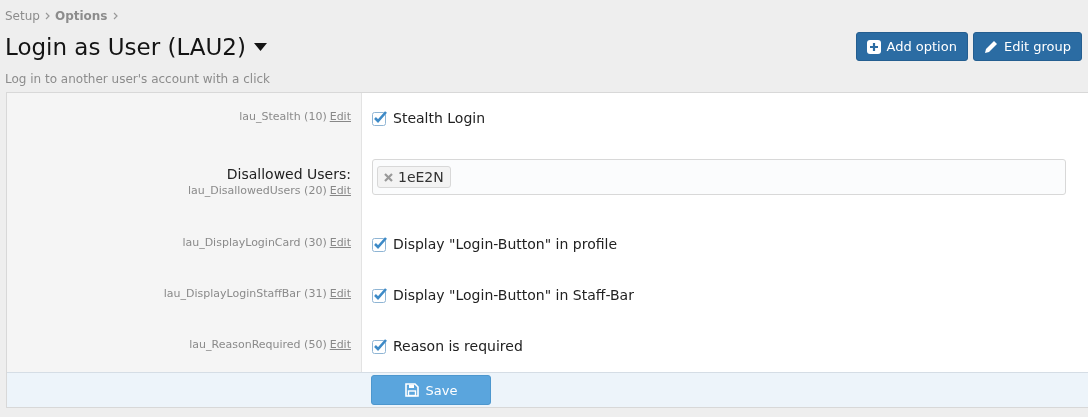 The width and height of the screenshot is (1088, 417). Describe the element at coordinates (431, 390) in the screenshot. I see `save-button: Save` at that location.